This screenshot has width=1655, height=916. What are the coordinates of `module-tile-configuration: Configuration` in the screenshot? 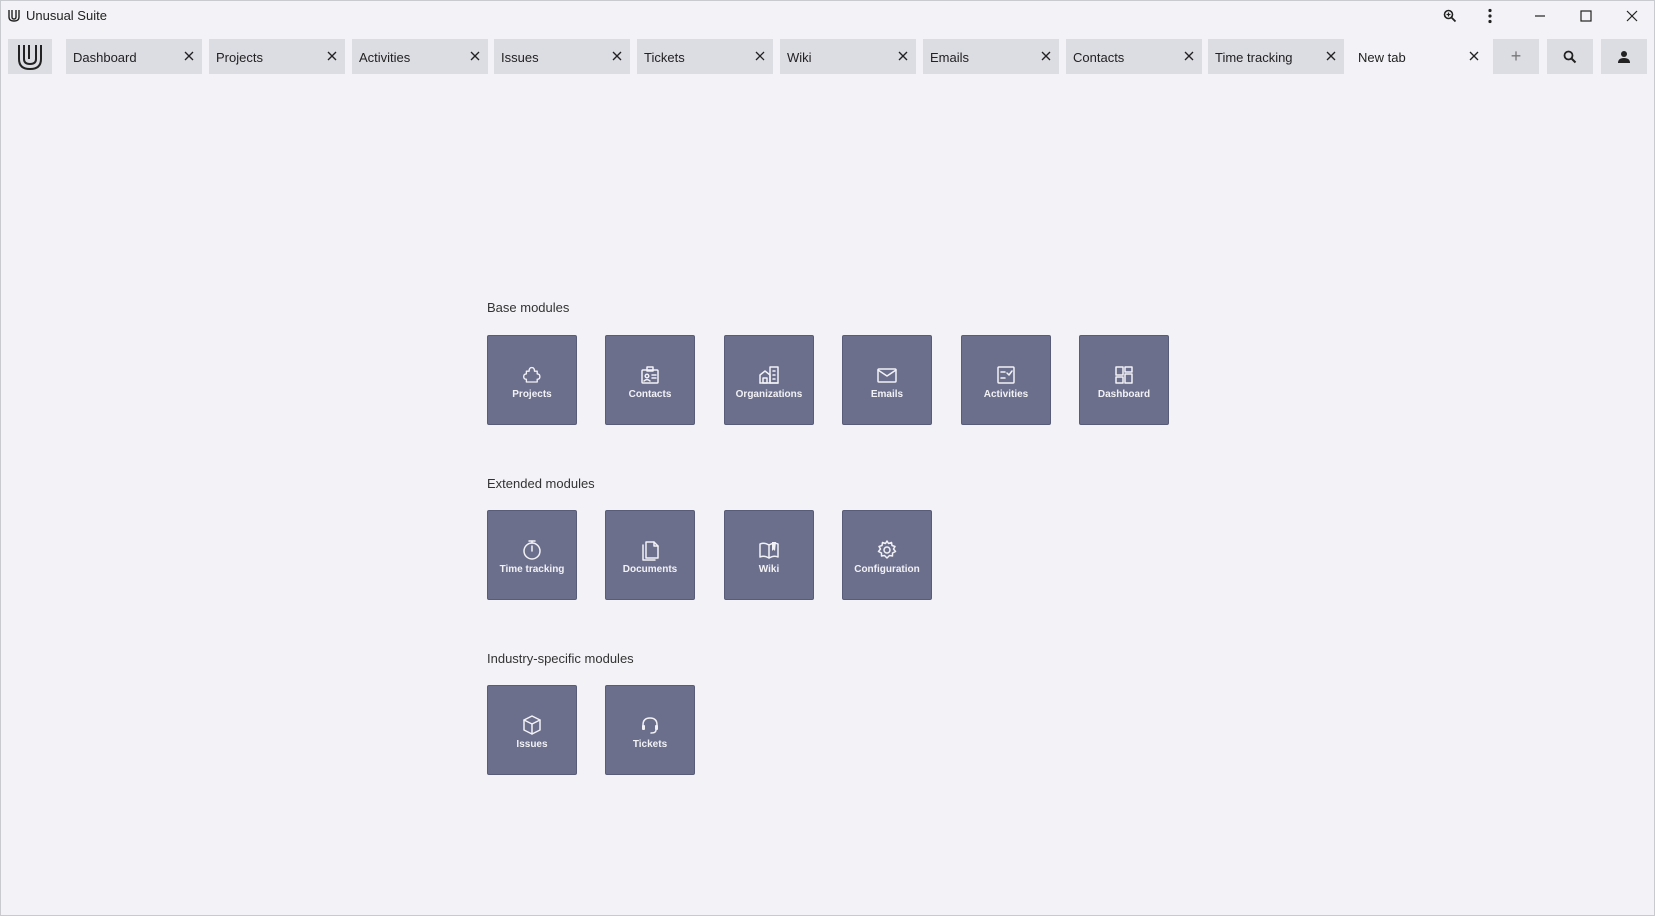 It's located at (887, 555).